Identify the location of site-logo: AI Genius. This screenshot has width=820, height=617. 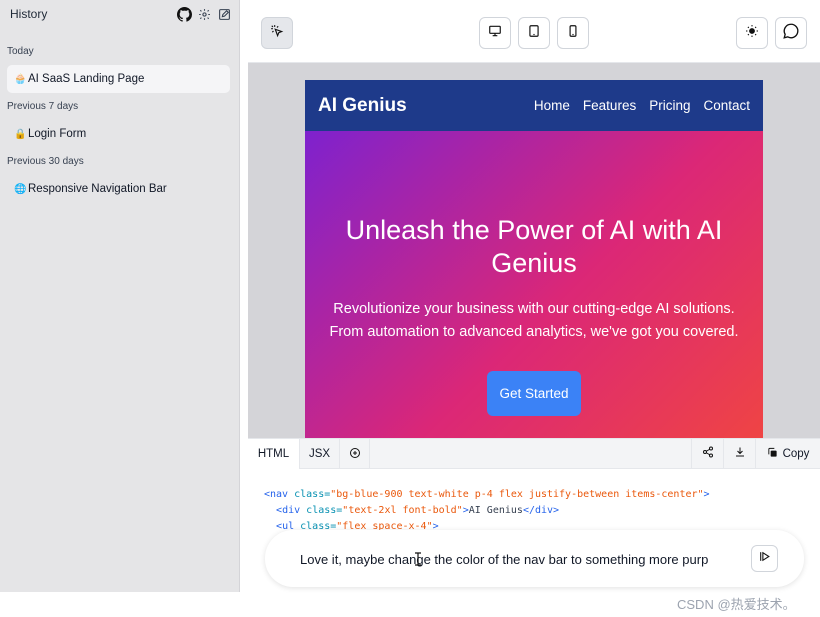
(362, 105).